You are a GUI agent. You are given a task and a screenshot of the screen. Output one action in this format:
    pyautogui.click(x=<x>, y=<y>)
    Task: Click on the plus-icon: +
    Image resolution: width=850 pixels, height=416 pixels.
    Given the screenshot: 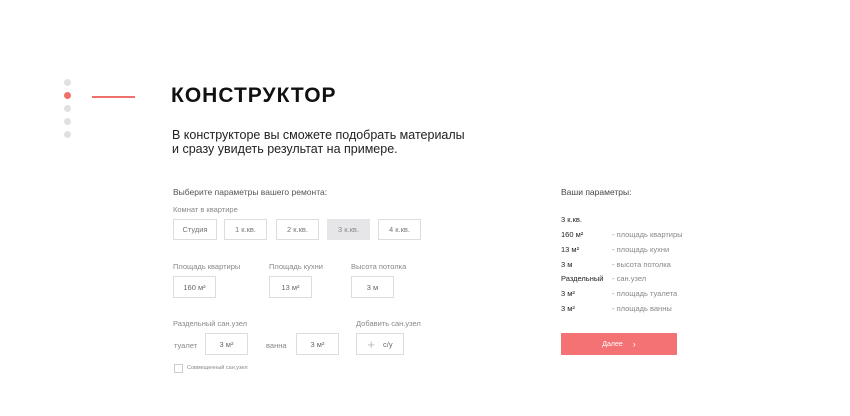 What is the action you would take?
    pyautogui.click(x=371, y=344)
    